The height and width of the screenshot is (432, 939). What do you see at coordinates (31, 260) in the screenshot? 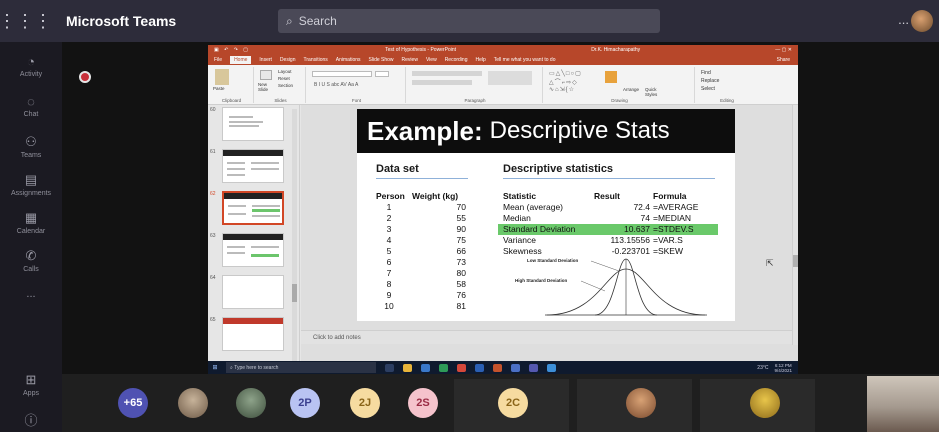
I see `rail-item-calls: ✆ Calls` at bounding box center [31, 260].